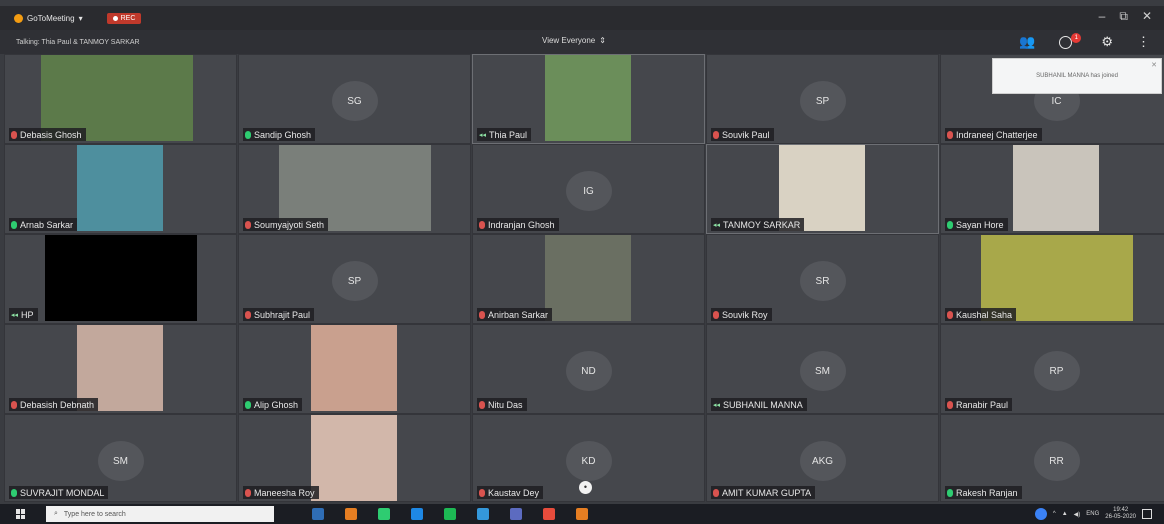 Image resolution: width=1164 pixels, height=524 pixels. What do you see at coordinates (120, 279) in the screenshot?
I see `participant-tile: ◂◂ HP` at bounding box center [120, 279].